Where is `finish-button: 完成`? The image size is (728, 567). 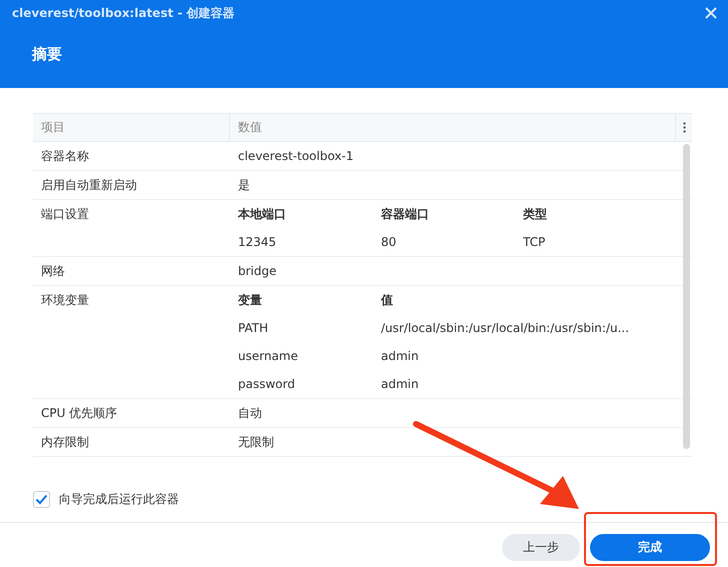 finish-button: 完成 is located at coordinates (650, 547).